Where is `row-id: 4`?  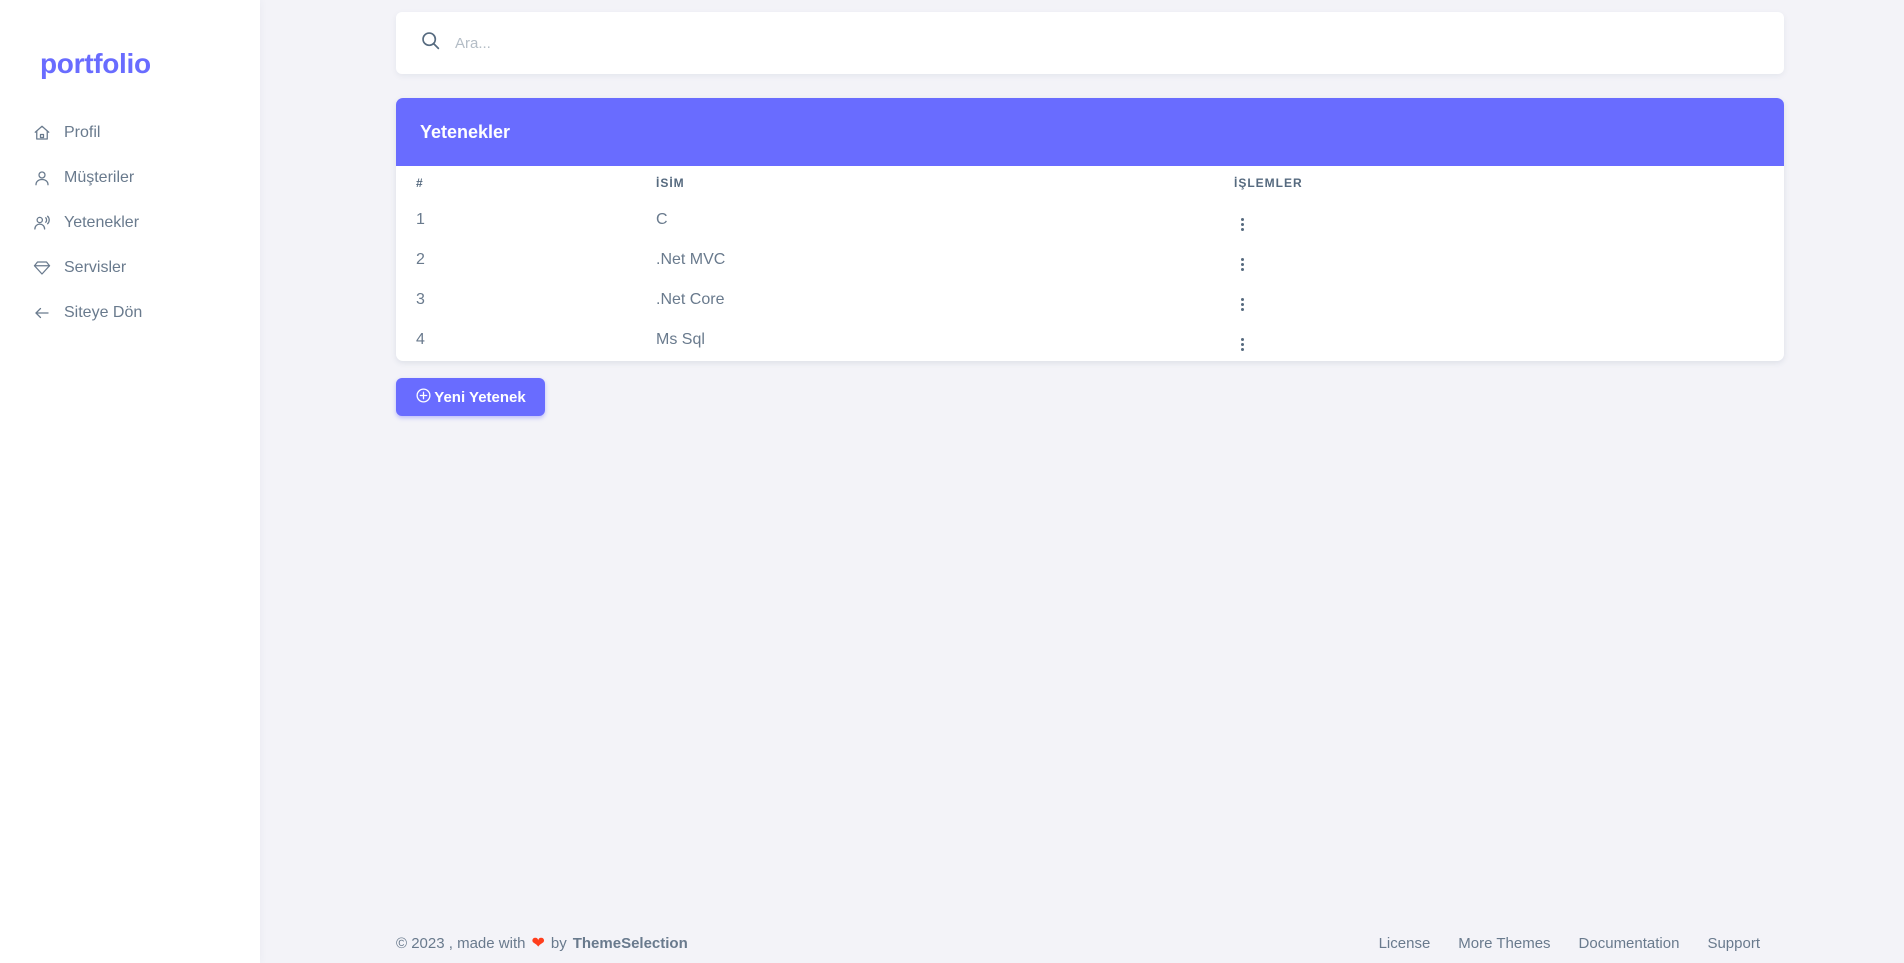
row-id: 4 is located at coordinates (420, 339).